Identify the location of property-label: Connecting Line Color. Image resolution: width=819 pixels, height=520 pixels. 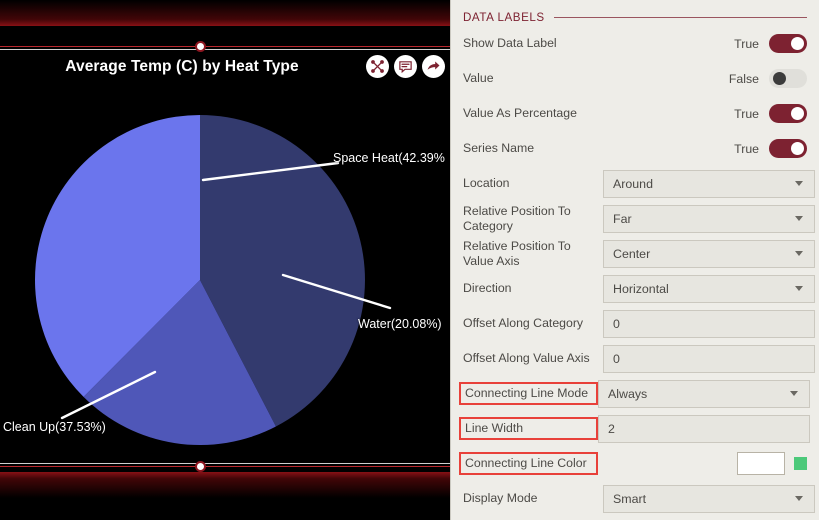
(528, 463).